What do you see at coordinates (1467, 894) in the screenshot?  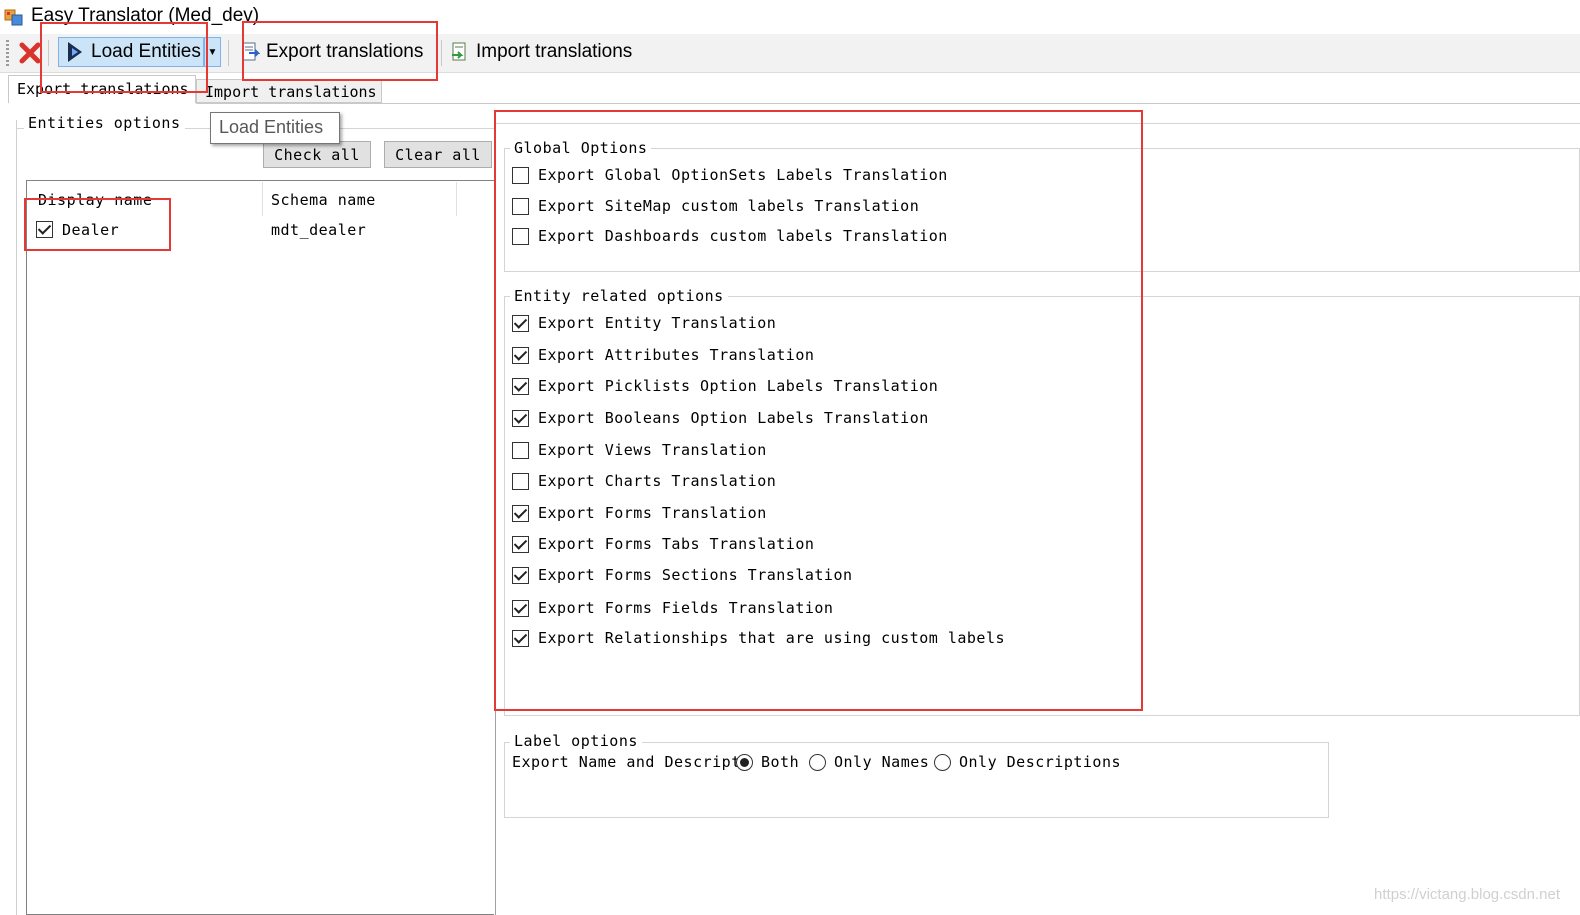 I see `watermark: https://victang.blog.csdn.net` at bounding box center [1467, 894].